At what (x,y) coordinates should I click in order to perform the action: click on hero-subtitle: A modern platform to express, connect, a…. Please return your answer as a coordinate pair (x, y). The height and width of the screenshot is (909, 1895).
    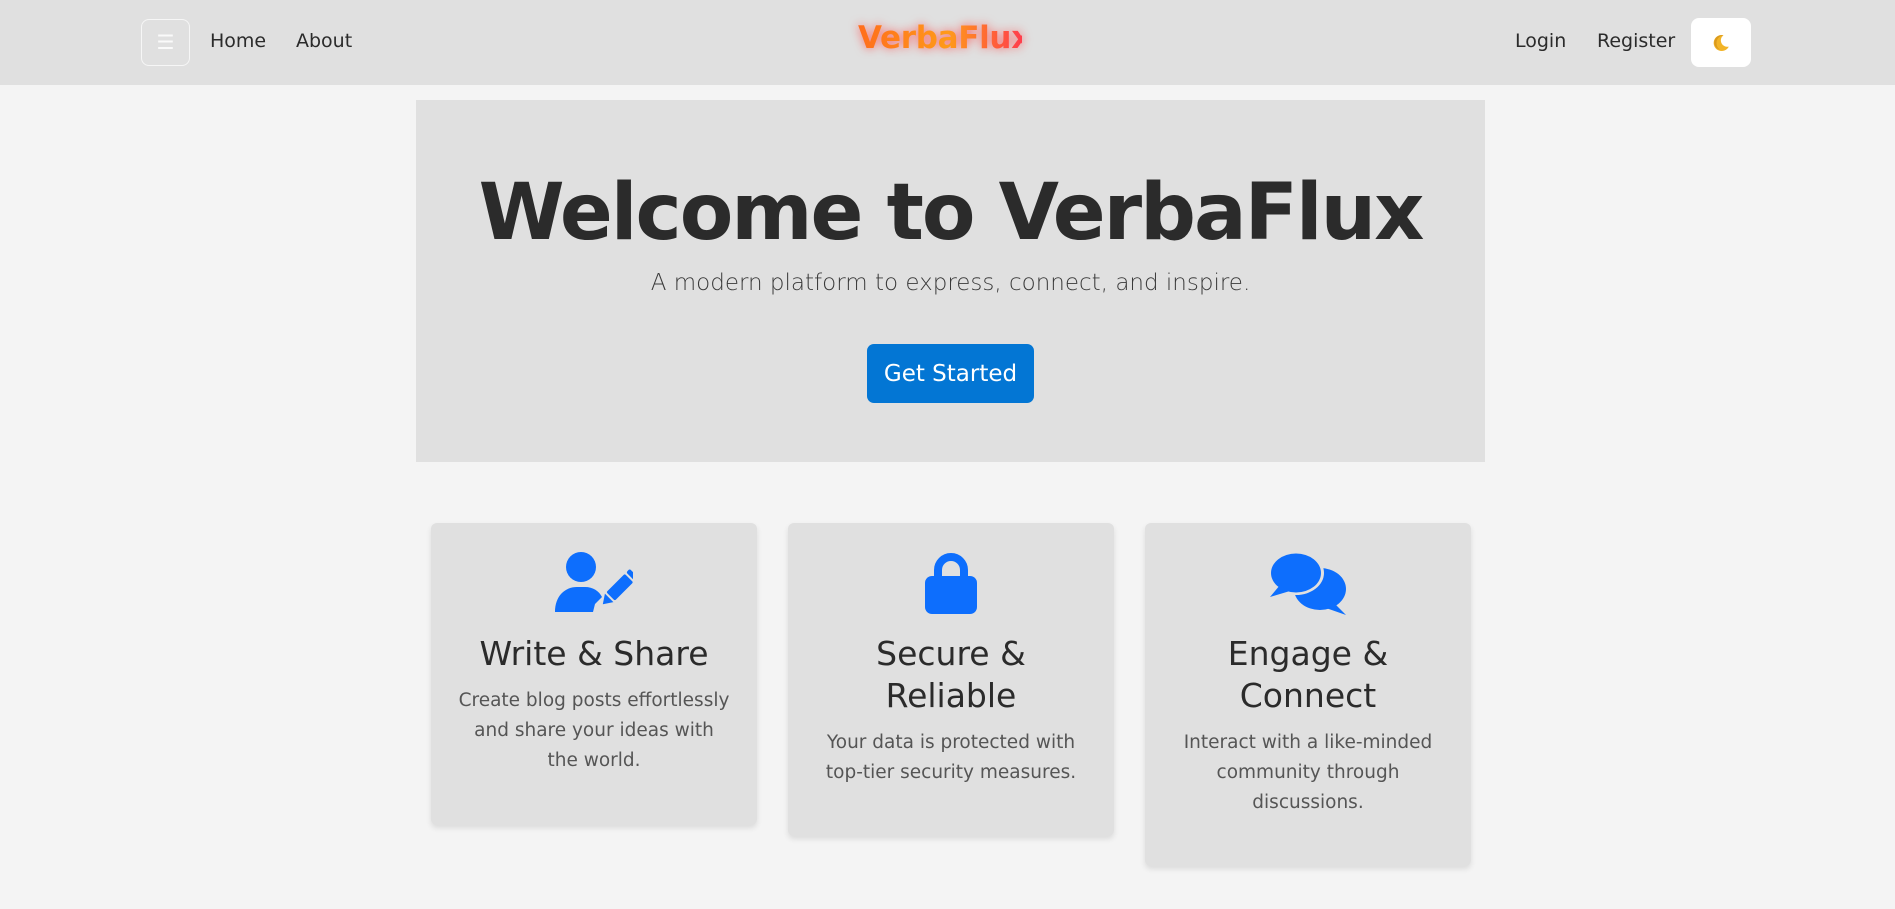
    Looking at the image, I should click on (950, 283).